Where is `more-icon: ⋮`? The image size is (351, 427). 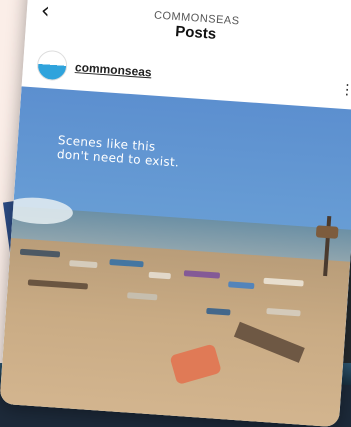 more-icon: ⋮ is located at coordinates (345, 90).